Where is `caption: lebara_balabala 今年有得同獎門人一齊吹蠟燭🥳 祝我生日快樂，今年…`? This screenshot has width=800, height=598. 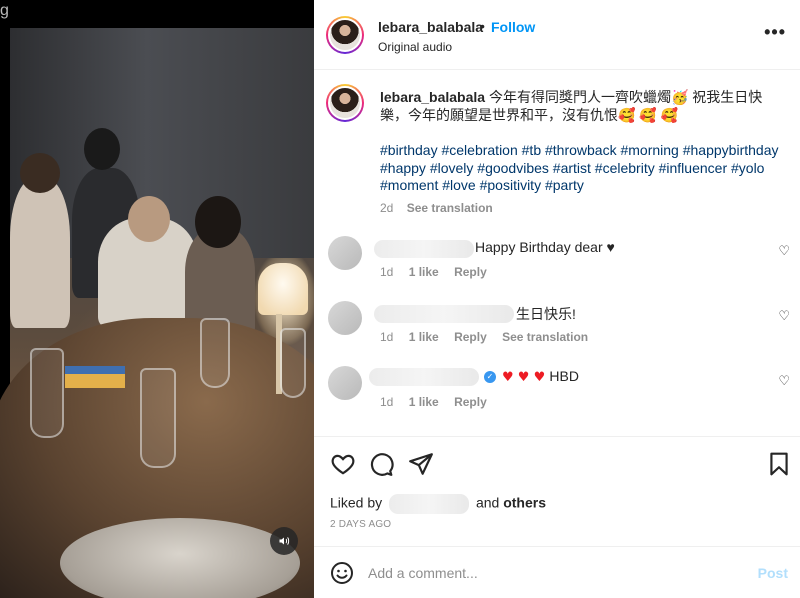
caption: lebara_balabala 今年有得同獎門人一齊吹蠟燭🥳 祝我生日快樂，今年… is located at coordinates (582, 106).